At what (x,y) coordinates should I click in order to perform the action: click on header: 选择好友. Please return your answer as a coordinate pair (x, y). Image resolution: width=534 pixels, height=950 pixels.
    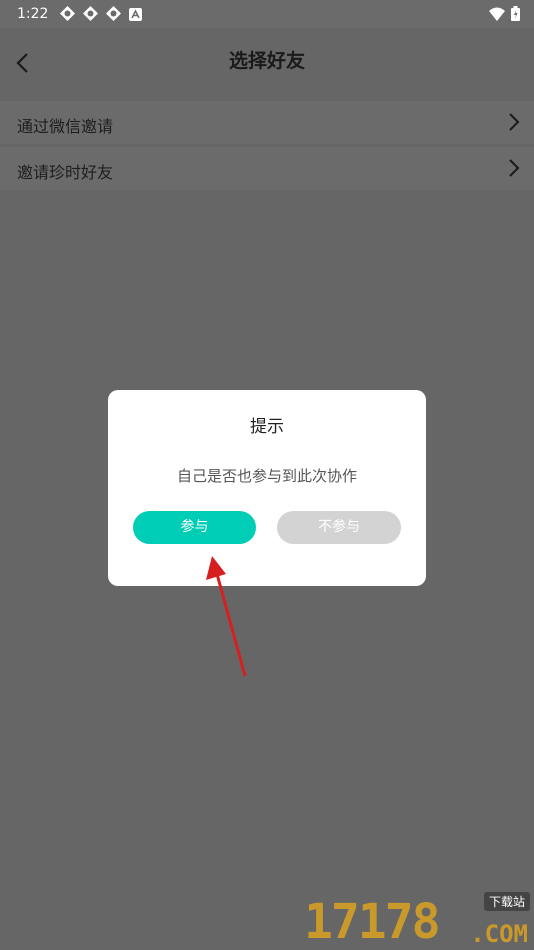
    Looking at the image, I should click on (267, 59).